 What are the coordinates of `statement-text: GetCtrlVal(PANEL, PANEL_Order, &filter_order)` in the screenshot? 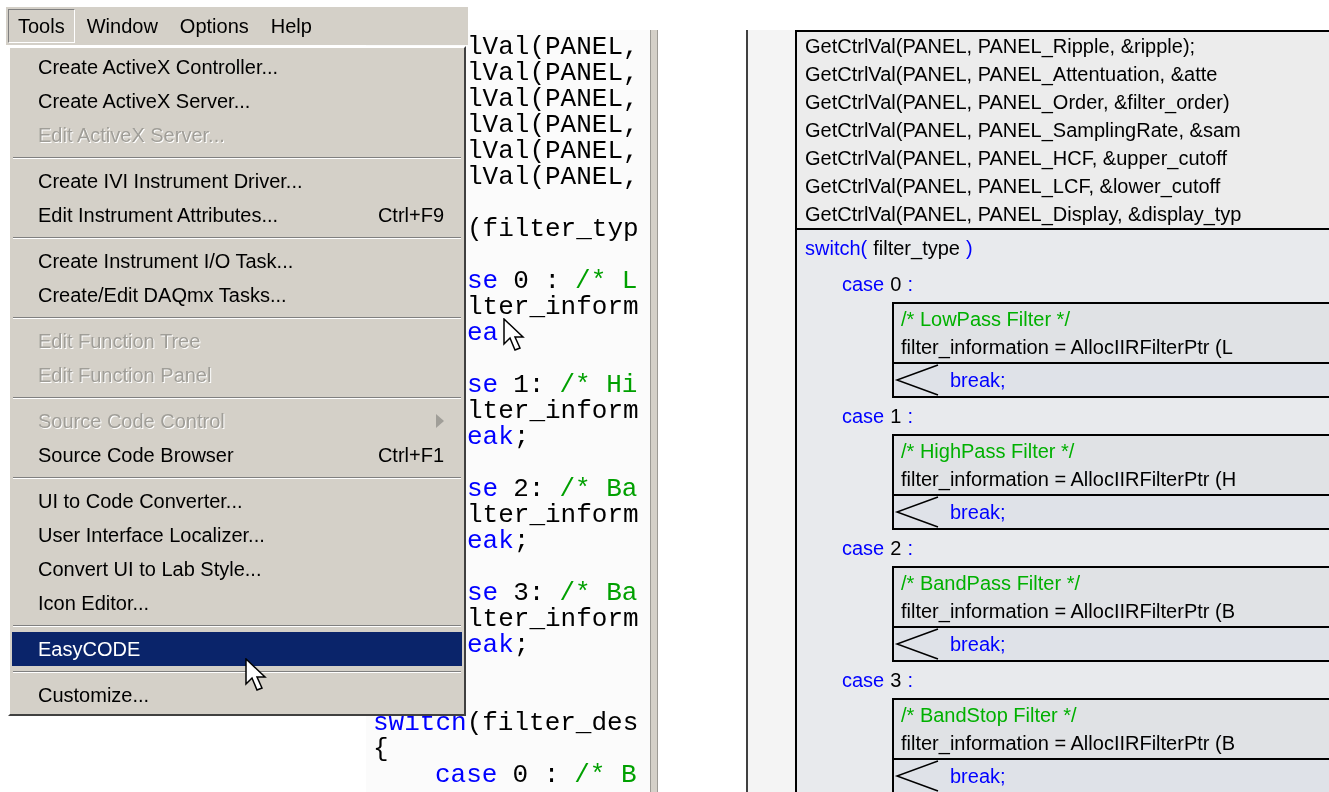 It's located at (1017, 103).